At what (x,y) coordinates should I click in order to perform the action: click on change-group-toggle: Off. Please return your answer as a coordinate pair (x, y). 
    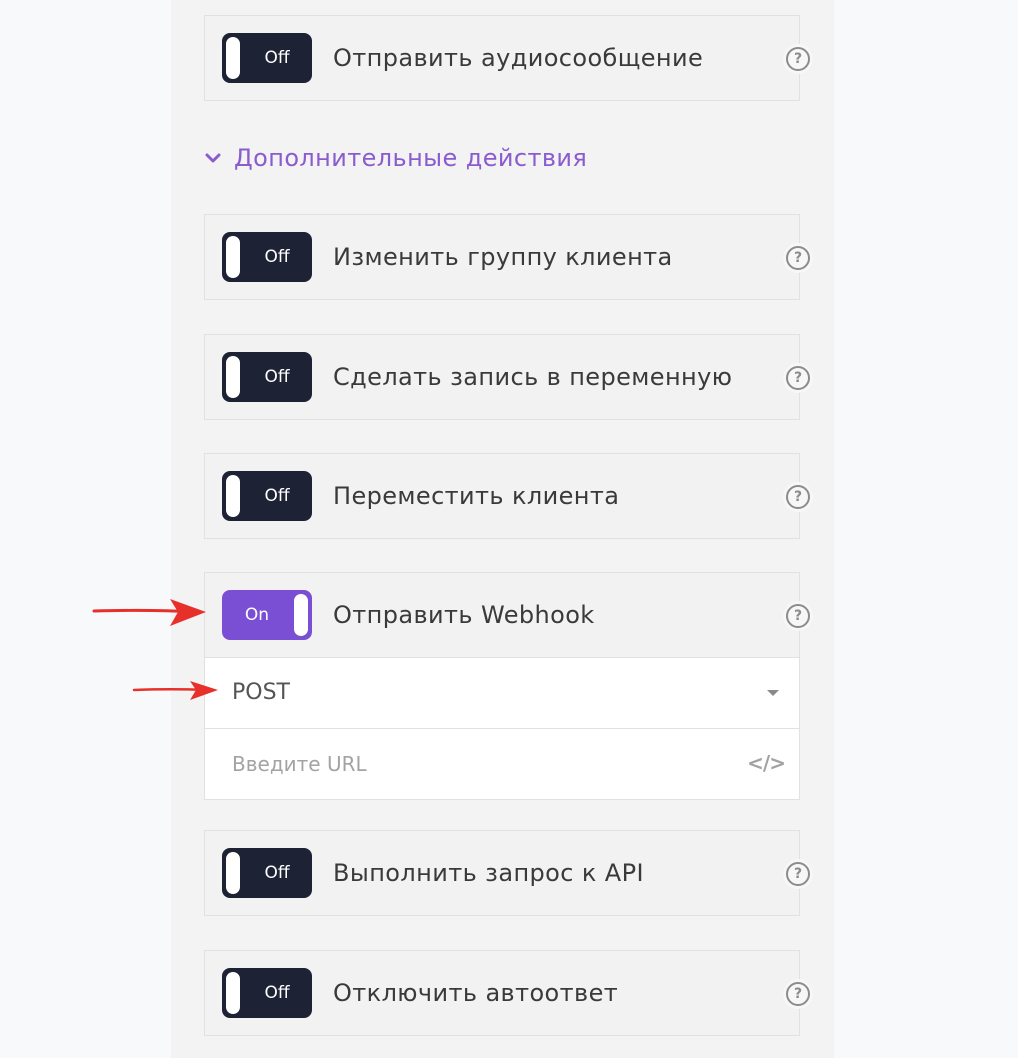
    Looking at the image, I should click on (267, 257).